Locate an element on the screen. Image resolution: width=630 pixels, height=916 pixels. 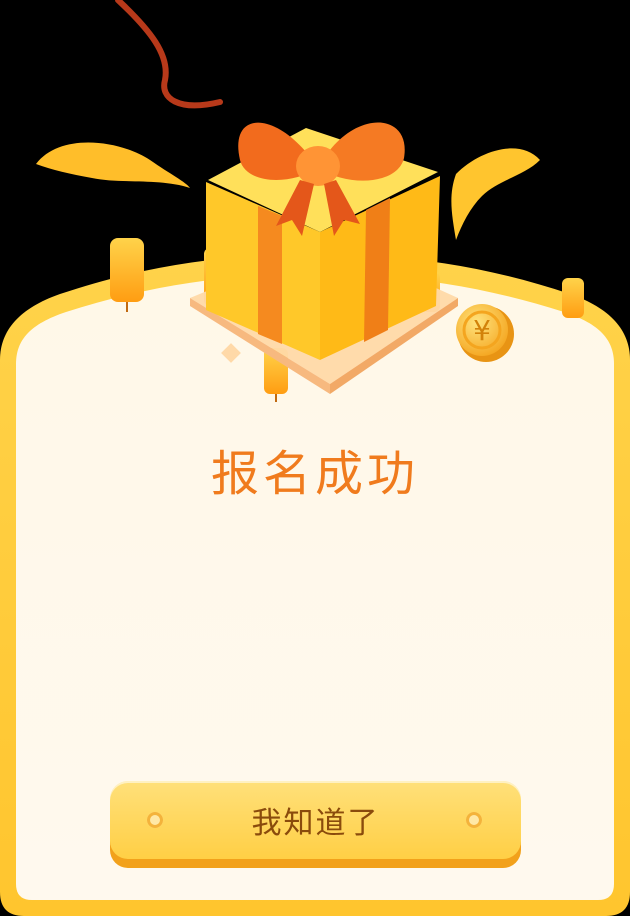
left-swoosh-decoration is located at coordinates (113, 165).